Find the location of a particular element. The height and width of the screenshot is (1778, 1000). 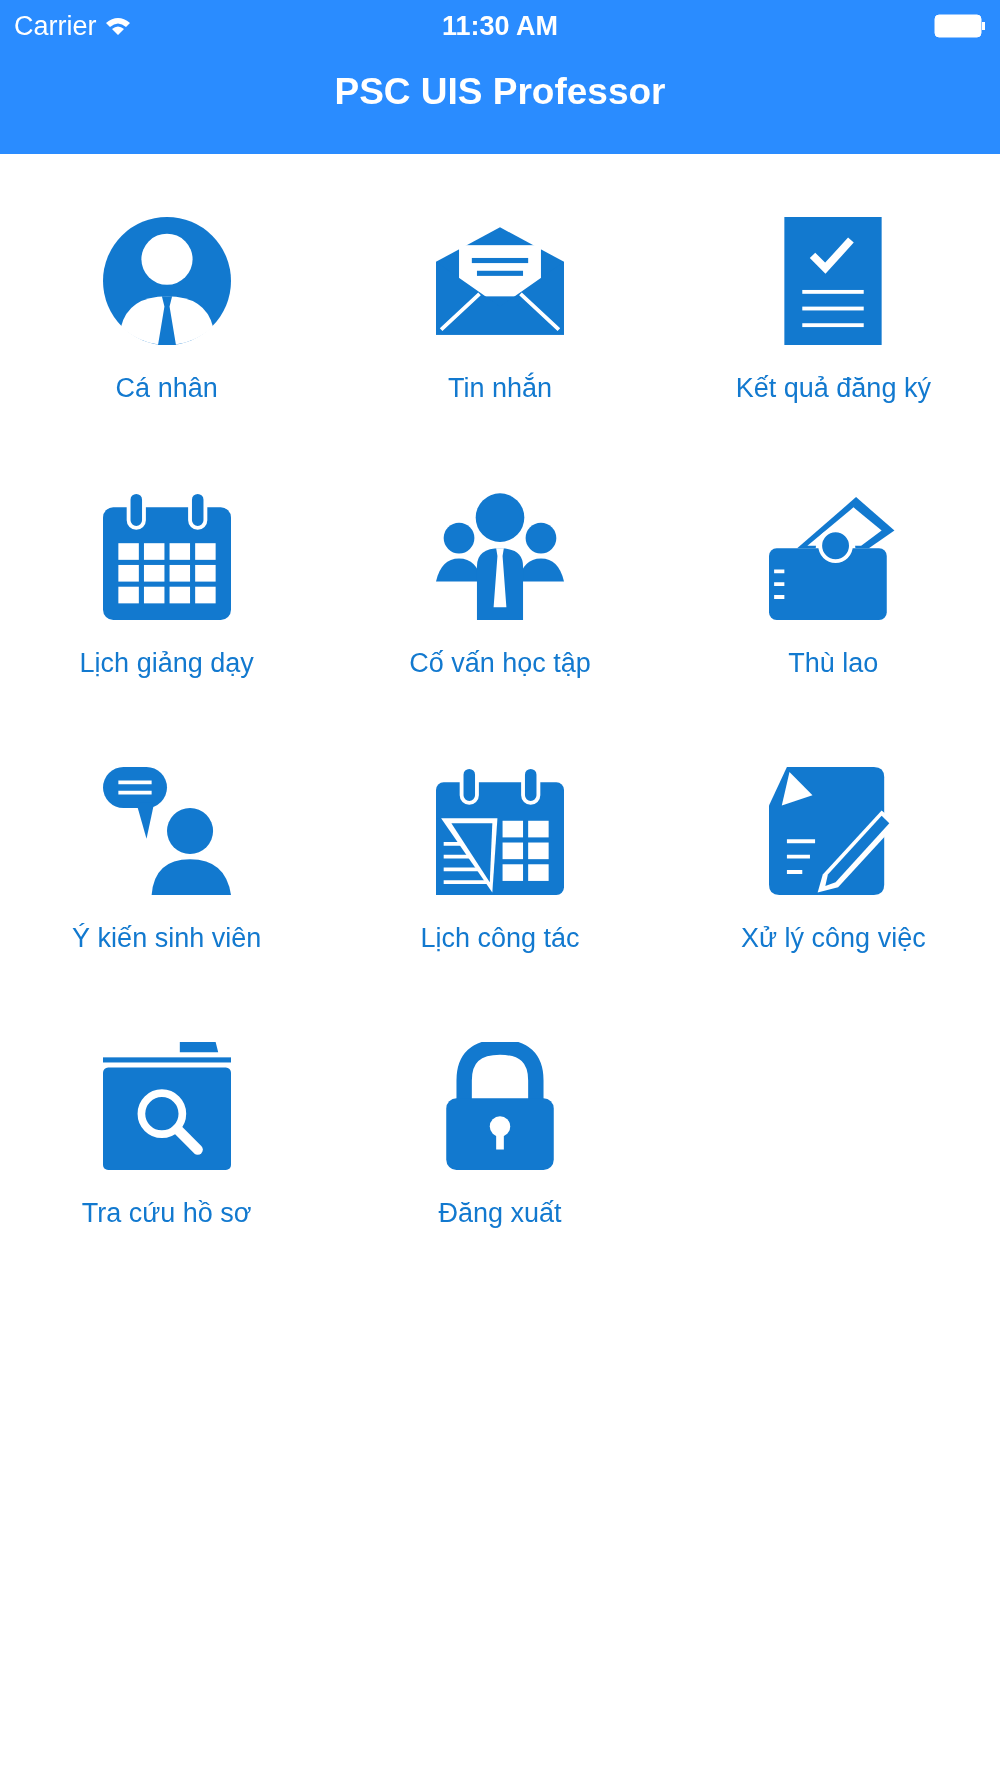

wifi-icon is located at coordinates (117, 26).